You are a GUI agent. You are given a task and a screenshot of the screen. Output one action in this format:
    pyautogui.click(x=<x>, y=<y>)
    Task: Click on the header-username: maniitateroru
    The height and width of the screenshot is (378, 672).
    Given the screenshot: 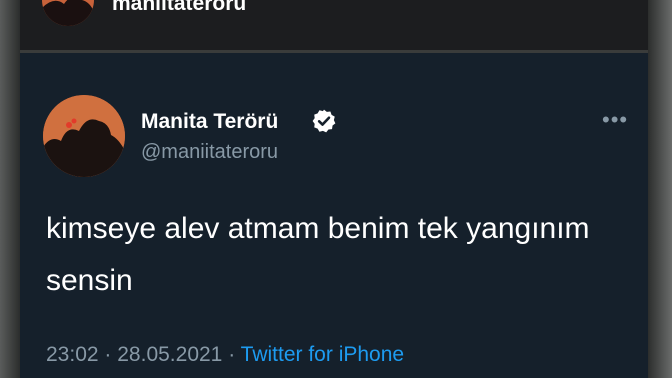 What is the action you would take?
    pyautogui.click(x=179, y=8)
    